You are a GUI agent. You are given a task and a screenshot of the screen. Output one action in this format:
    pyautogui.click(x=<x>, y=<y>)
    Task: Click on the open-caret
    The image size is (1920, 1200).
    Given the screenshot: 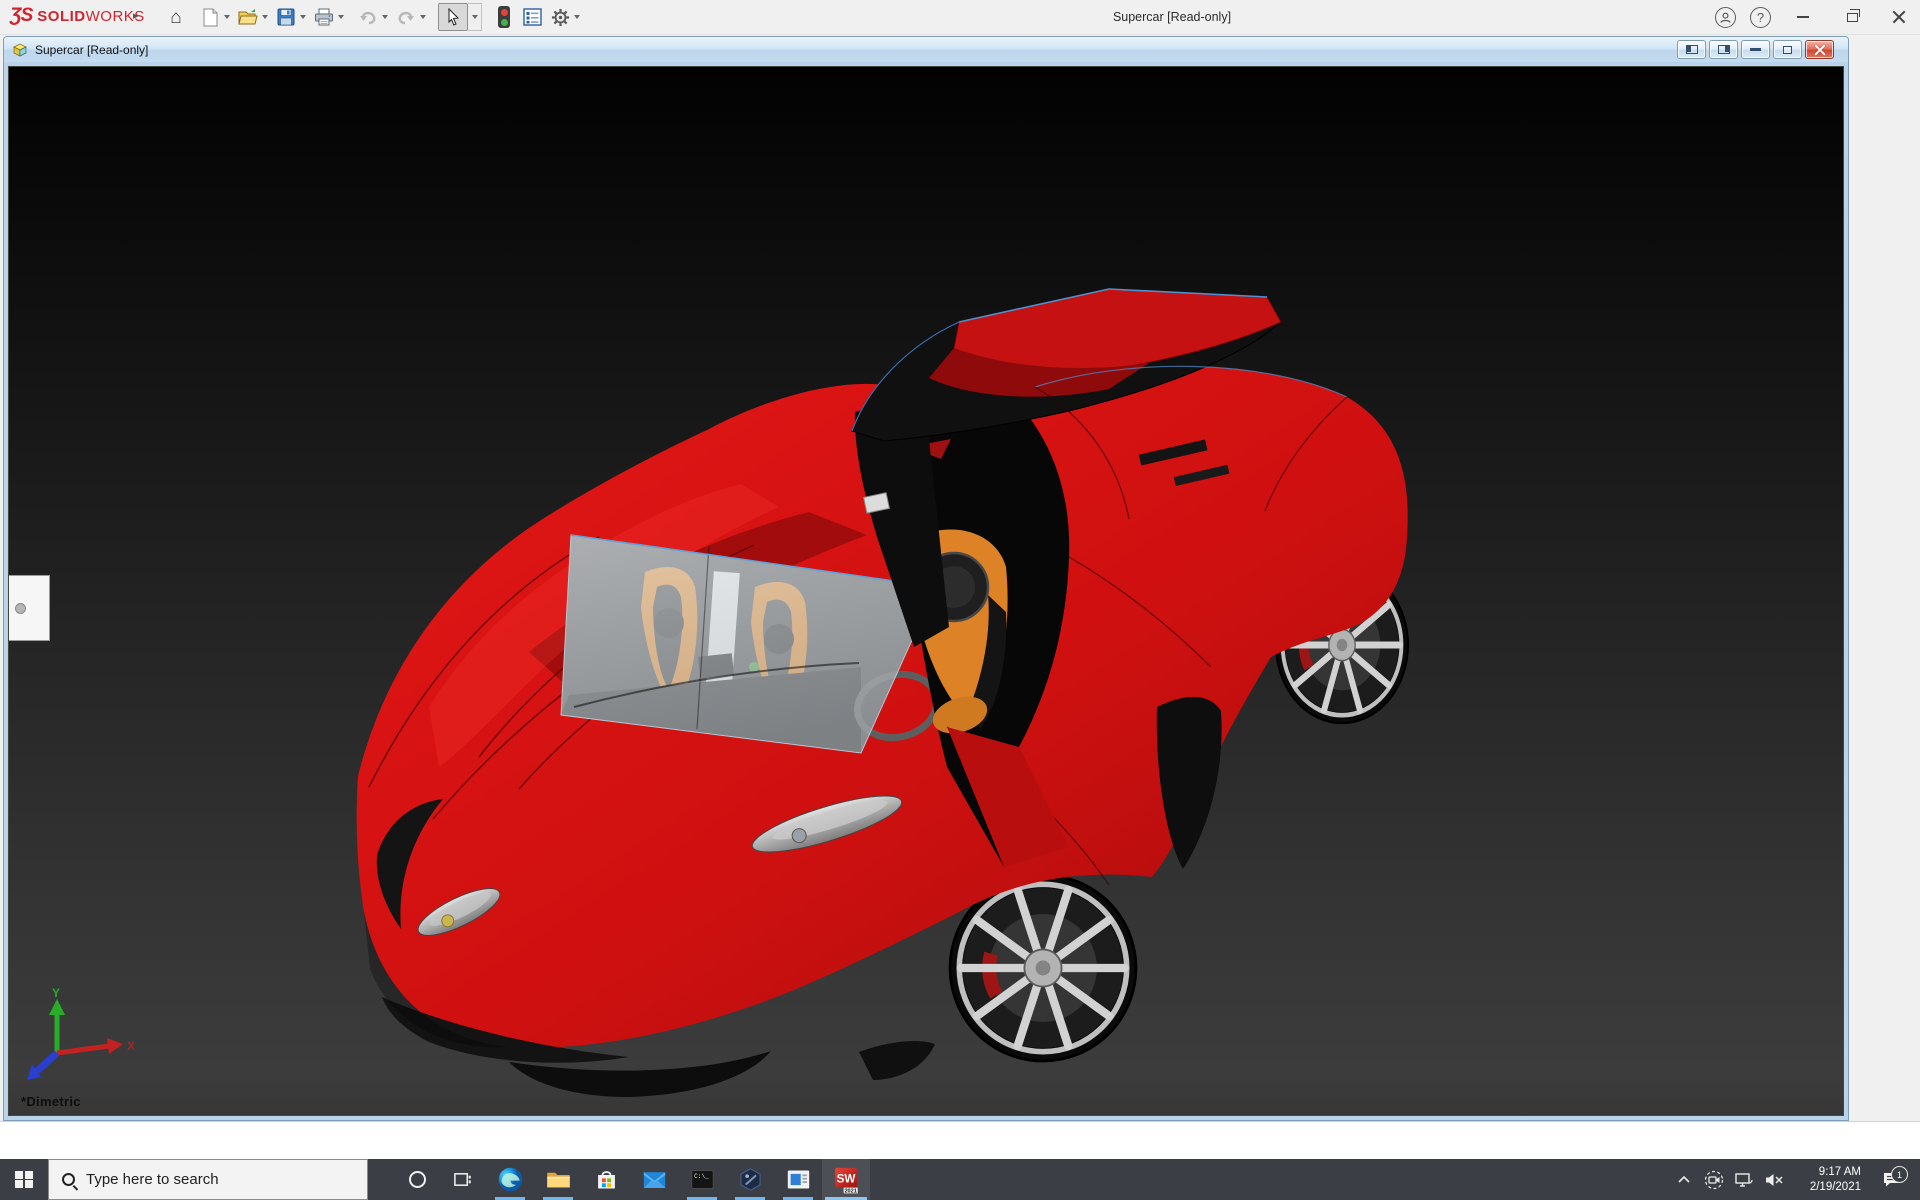 What is the action you would take?
    pyautogui.click(x=265, y=17)
    